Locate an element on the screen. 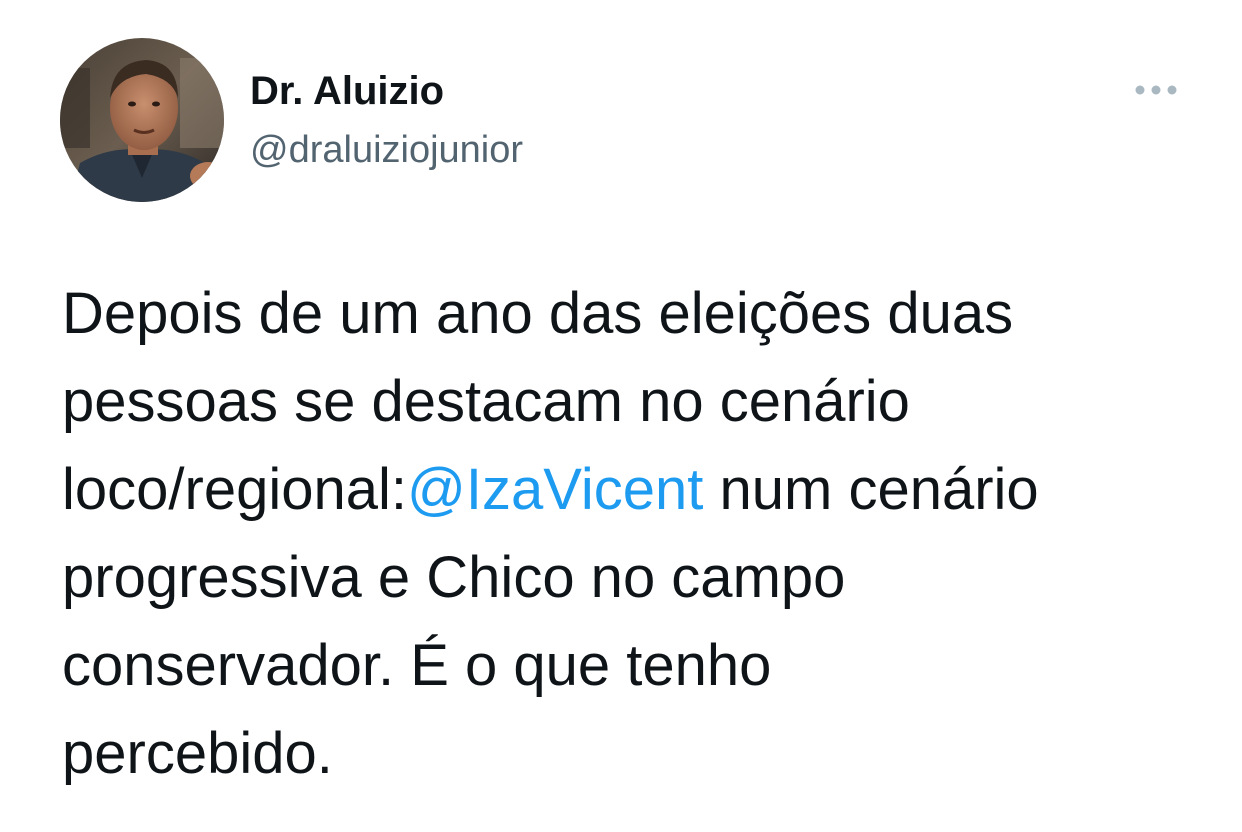 The width and height of the screenshot is (1242, 832). user-handle: @draluiziojunior is located at coordinates (386, 150).